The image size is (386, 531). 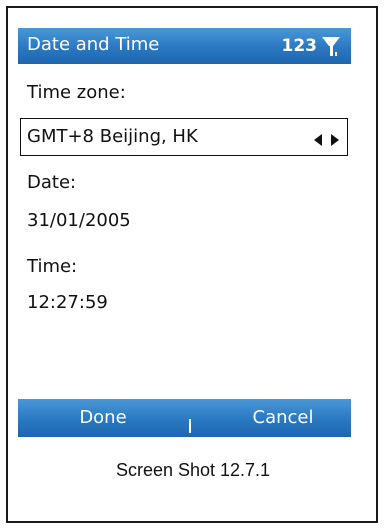 I want to click on softkey-divider, so click(x=190, y=426).